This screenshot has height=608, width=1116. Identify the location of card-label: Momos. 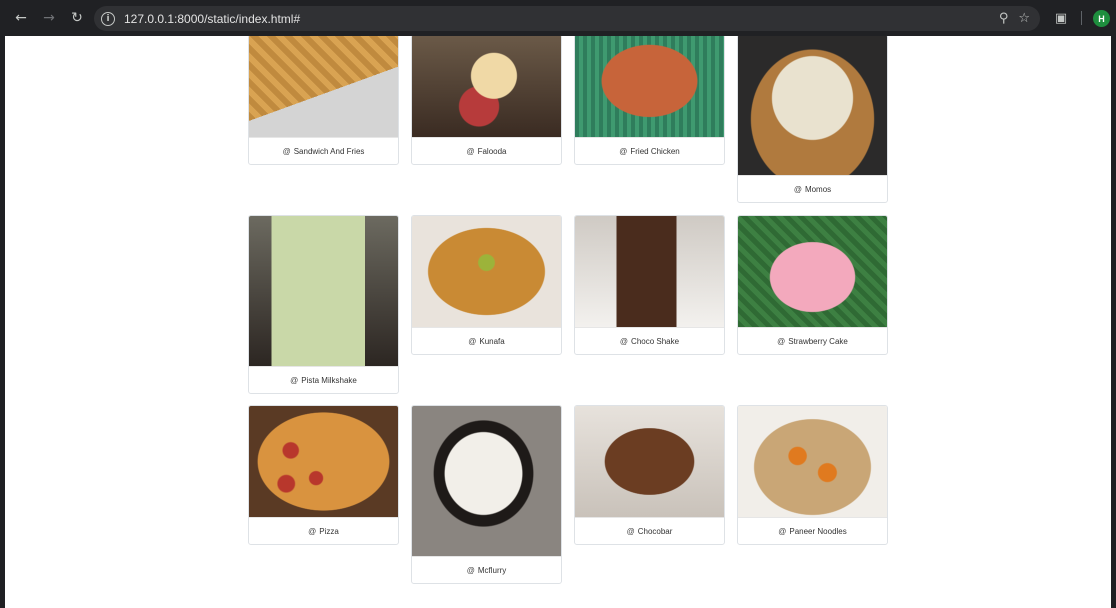
(818, 189).